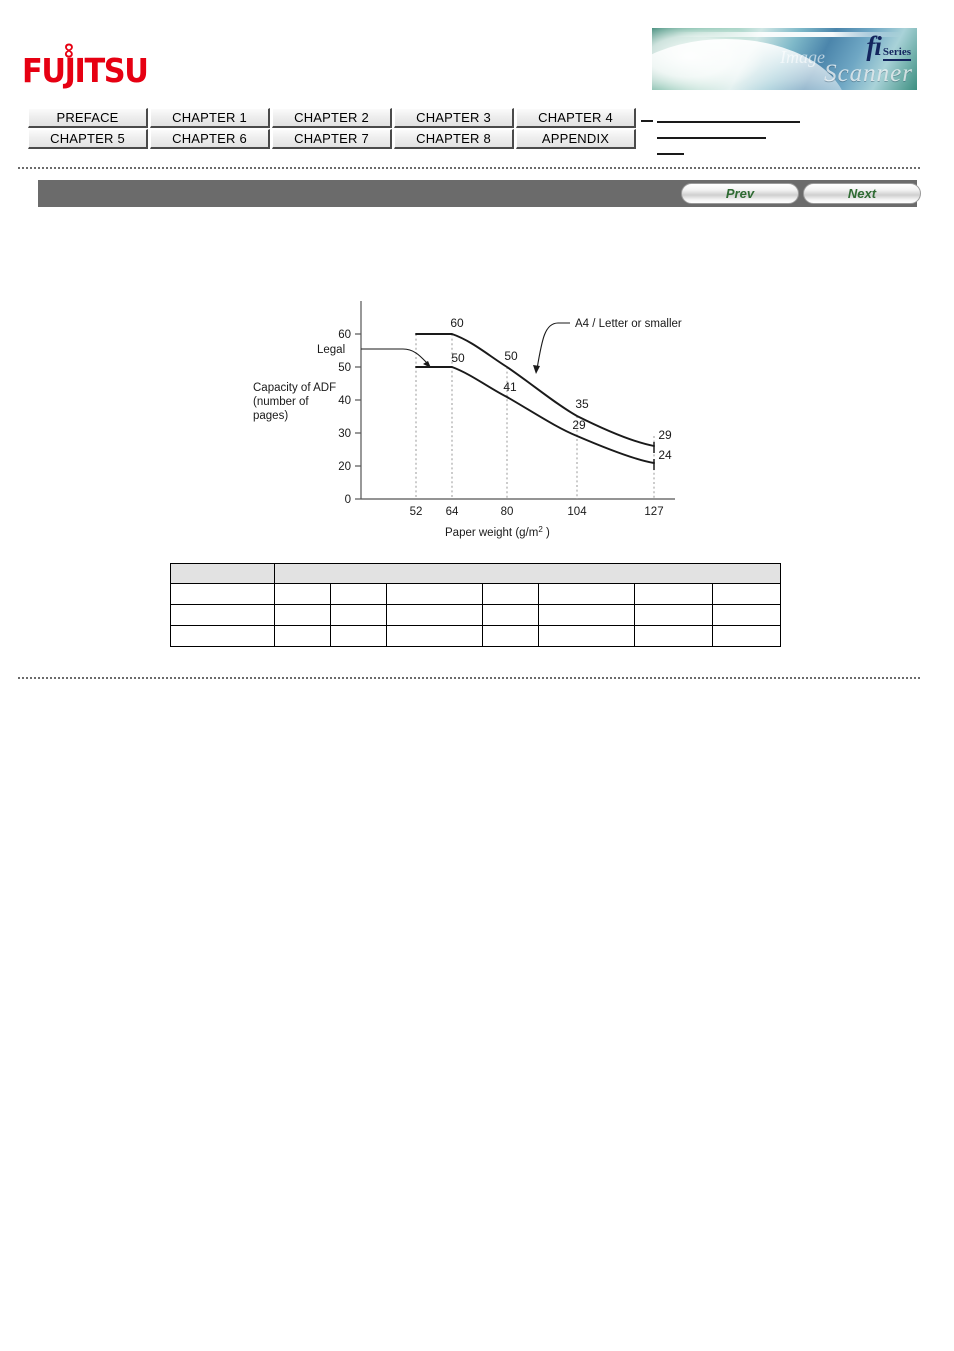 This screenshot has width=954, height=1351. Describe the element at coordinates (873, 46) in the screenshot. I see `banner-fi-text: fi` at that location.